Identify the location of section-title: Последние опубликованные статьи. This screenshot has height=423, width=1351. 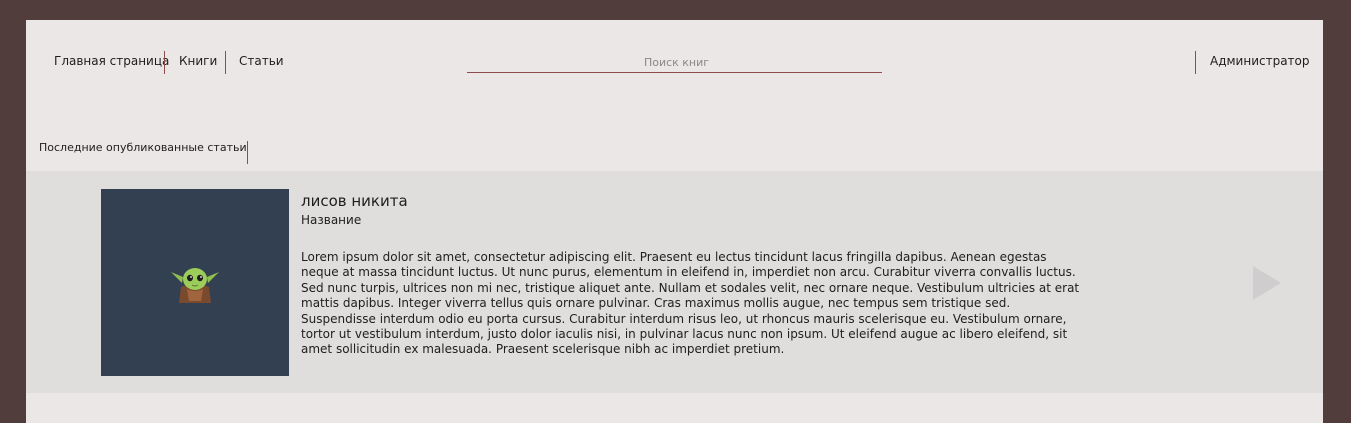
(143, 147).